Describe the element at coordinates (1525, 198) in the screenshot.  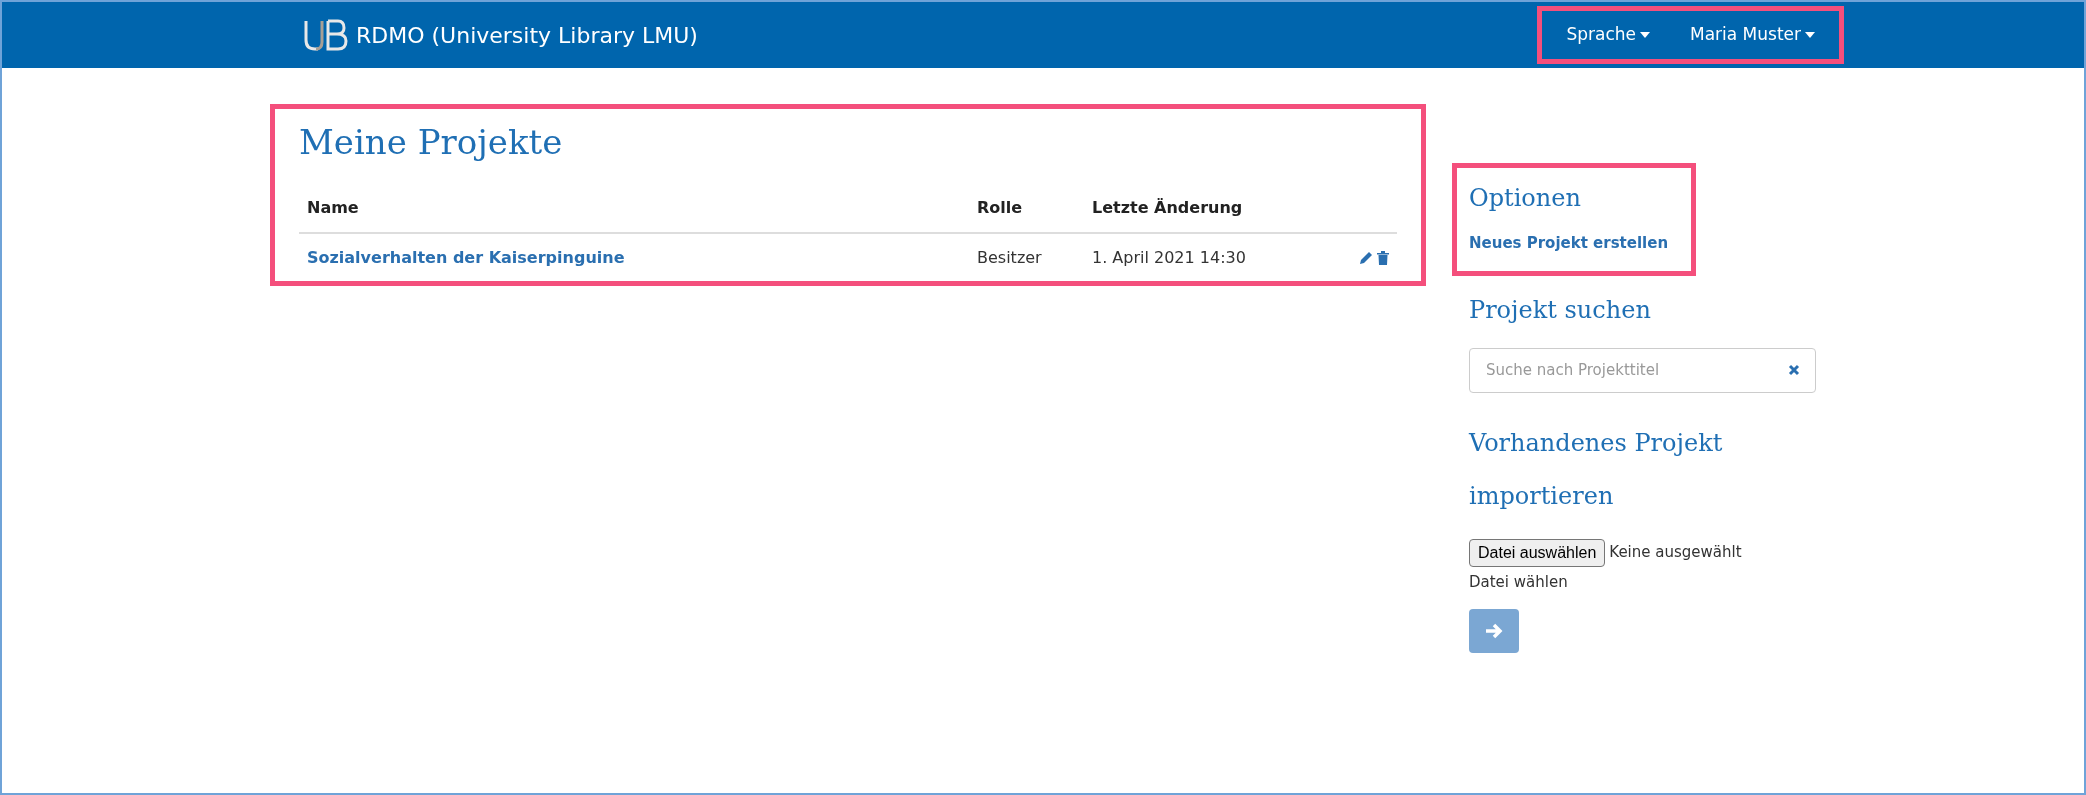
I see `section-title: Optionen` at that location.